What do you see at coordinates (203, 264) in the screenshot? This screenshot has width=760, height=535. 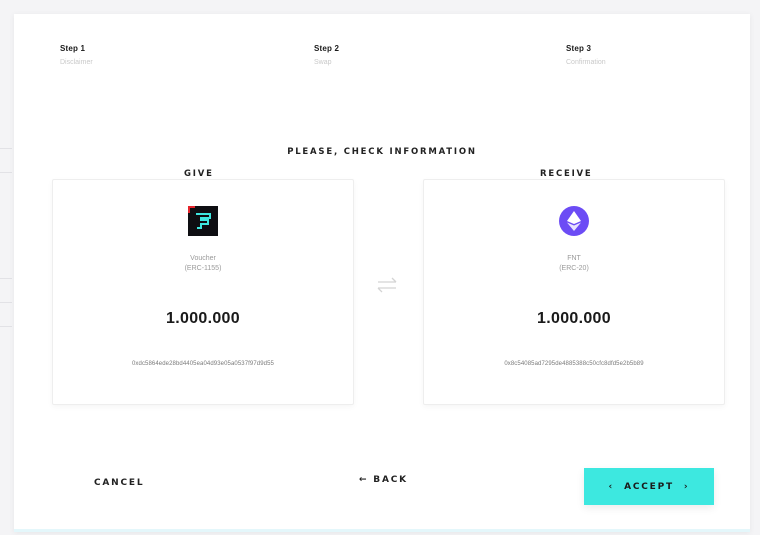 I see `give-token-name: Voucher (ERC-1155)` at bounding box center [203, 264].